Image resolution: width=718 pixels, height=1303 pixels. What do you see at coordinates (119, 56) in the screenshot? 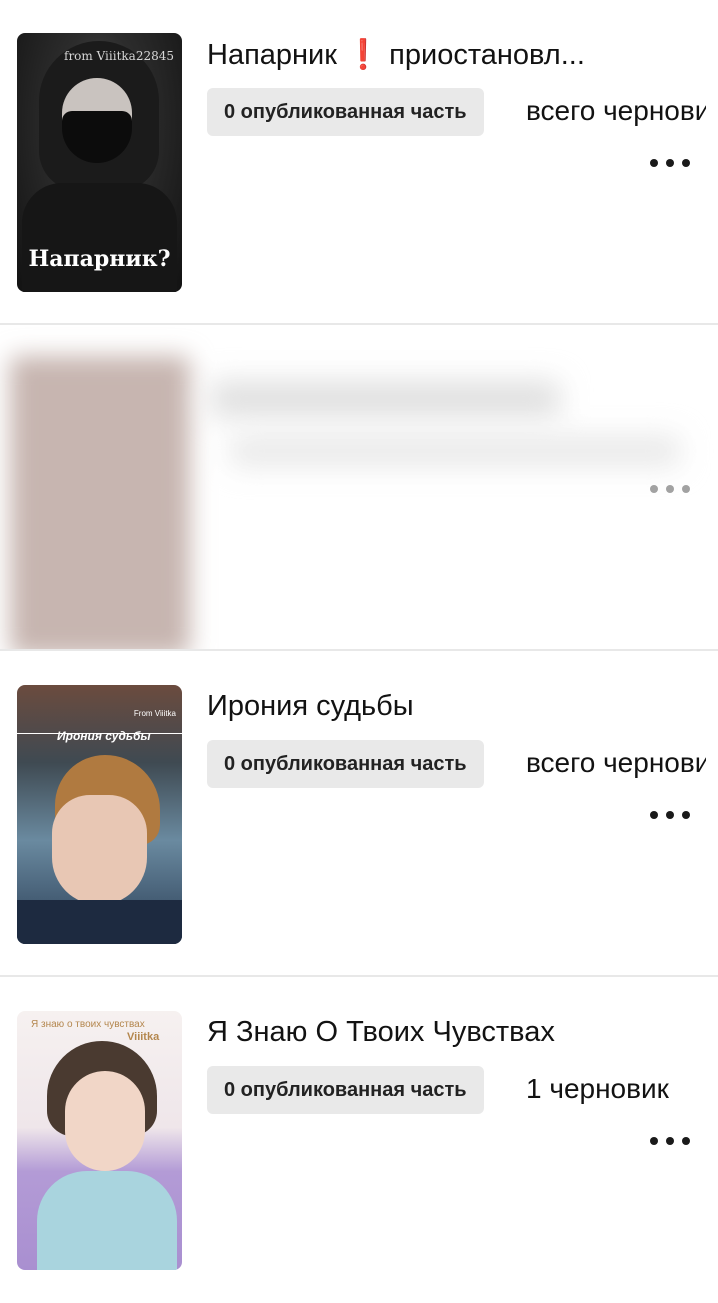
I see `cover-watermark: from Viiitka22845` at bounding box center [119, 56].